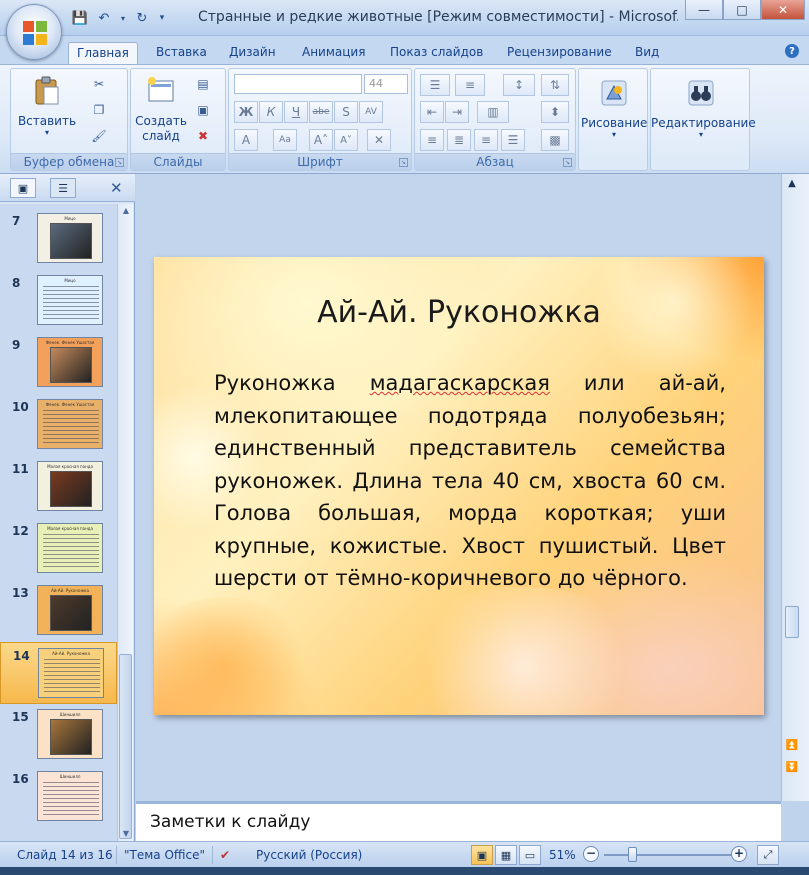 The height and width of the screenshot is (875, 809). I want to click on align-center-icon: ≣, so click(459, 140).